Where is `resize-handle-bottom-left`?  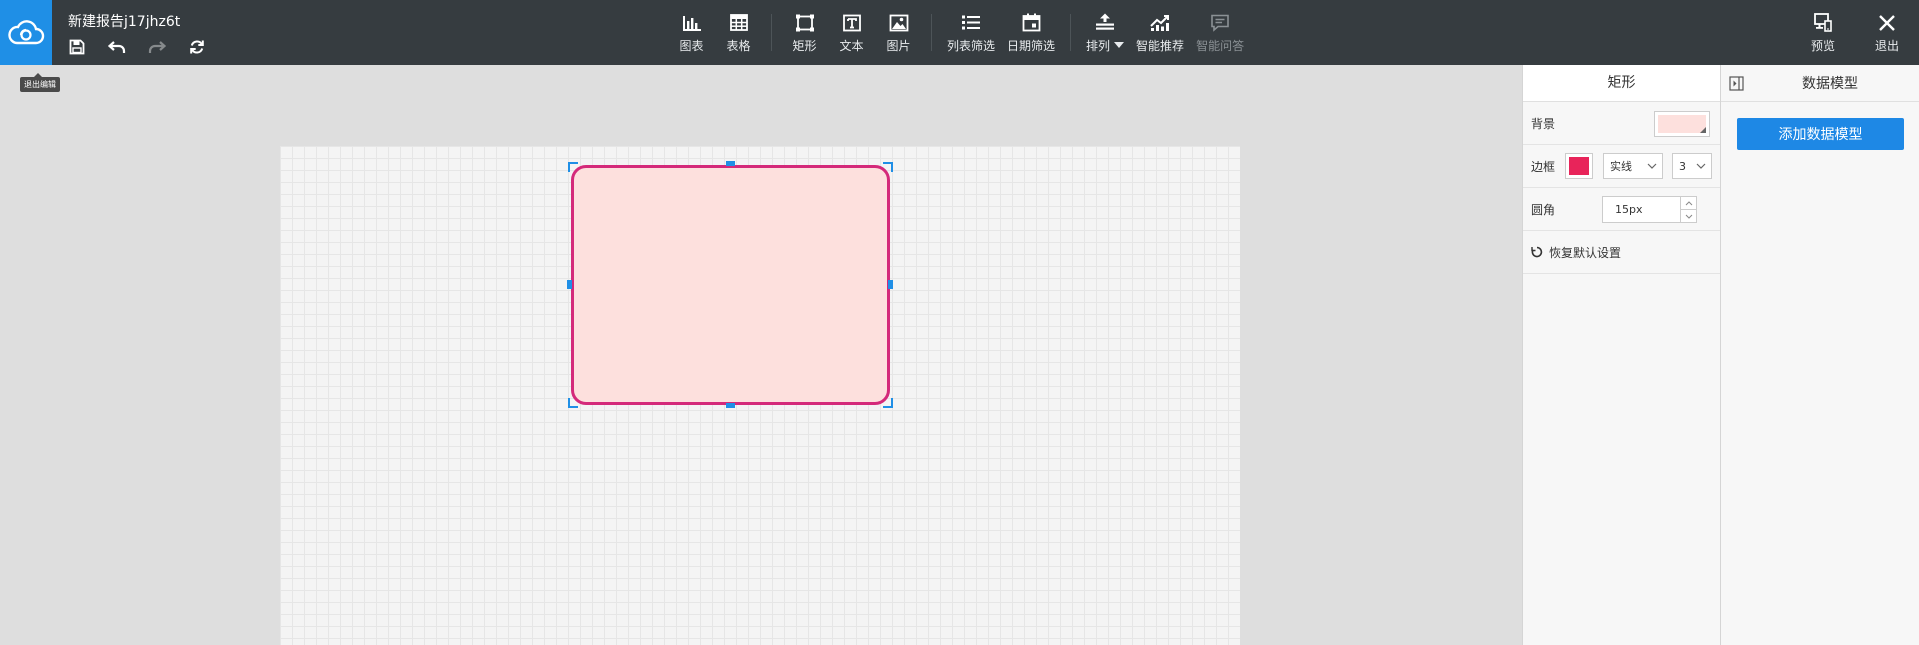 resize-handle-bottom-left is located at coordinates (573, 403).